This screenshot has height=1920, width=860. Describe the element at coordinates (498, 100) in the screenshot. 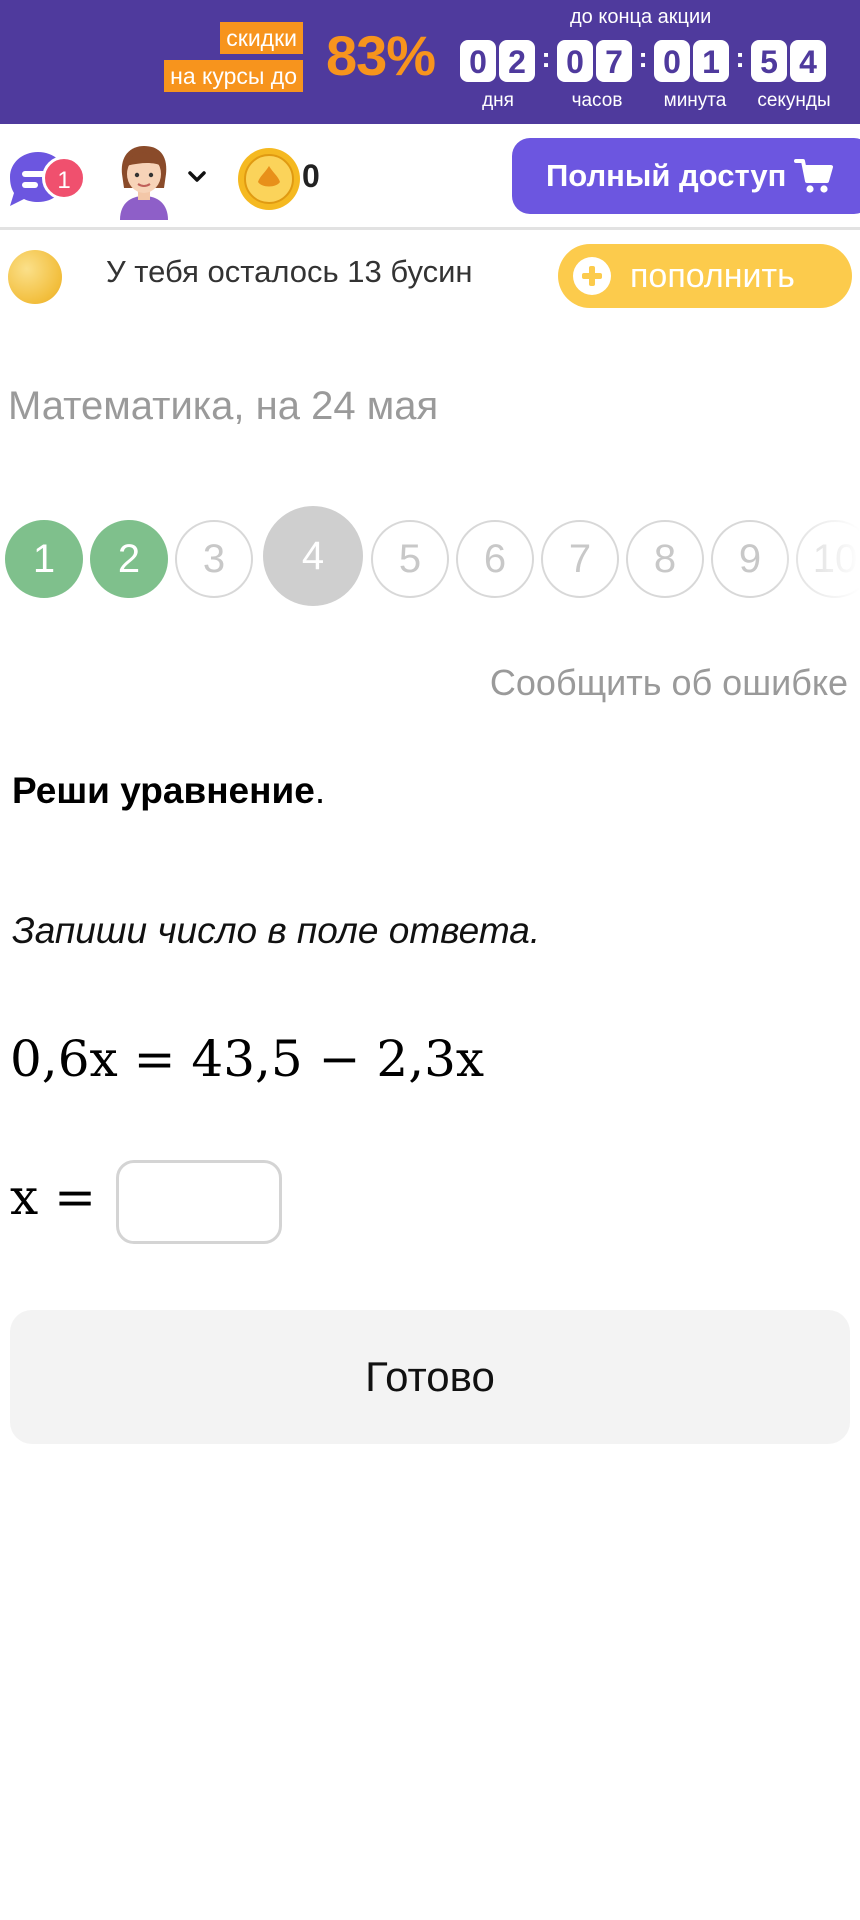

I see `timer-unit-days: дня` at that location.